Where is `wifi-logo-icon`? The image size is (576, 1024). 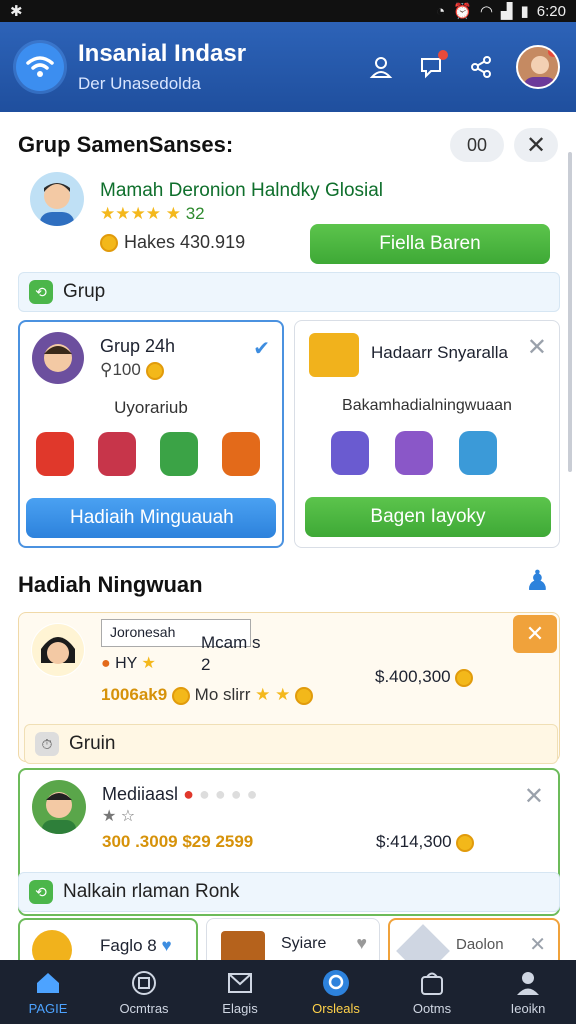 wifi-logo-icon is located at coordinates (40, 67).